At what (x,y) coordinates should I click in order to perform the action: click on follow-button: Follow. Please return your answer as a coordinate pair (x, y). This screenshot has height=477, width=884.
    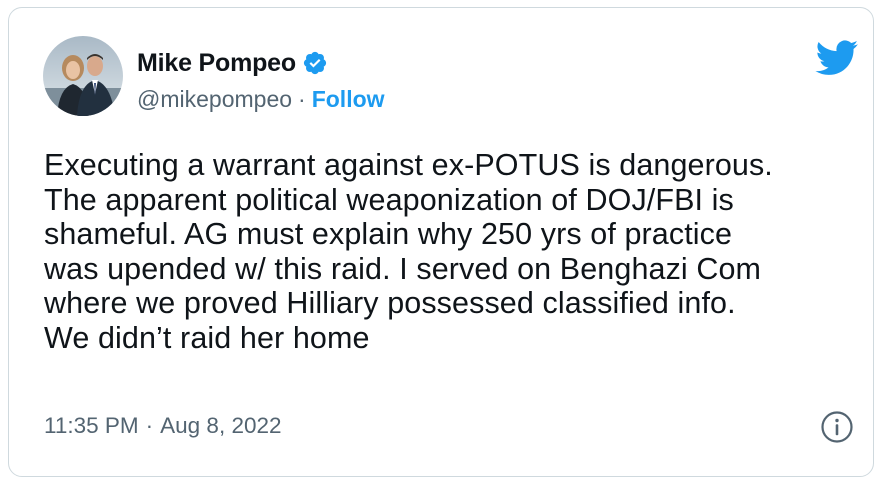
    Looking at the image, I should click on (348, 99).